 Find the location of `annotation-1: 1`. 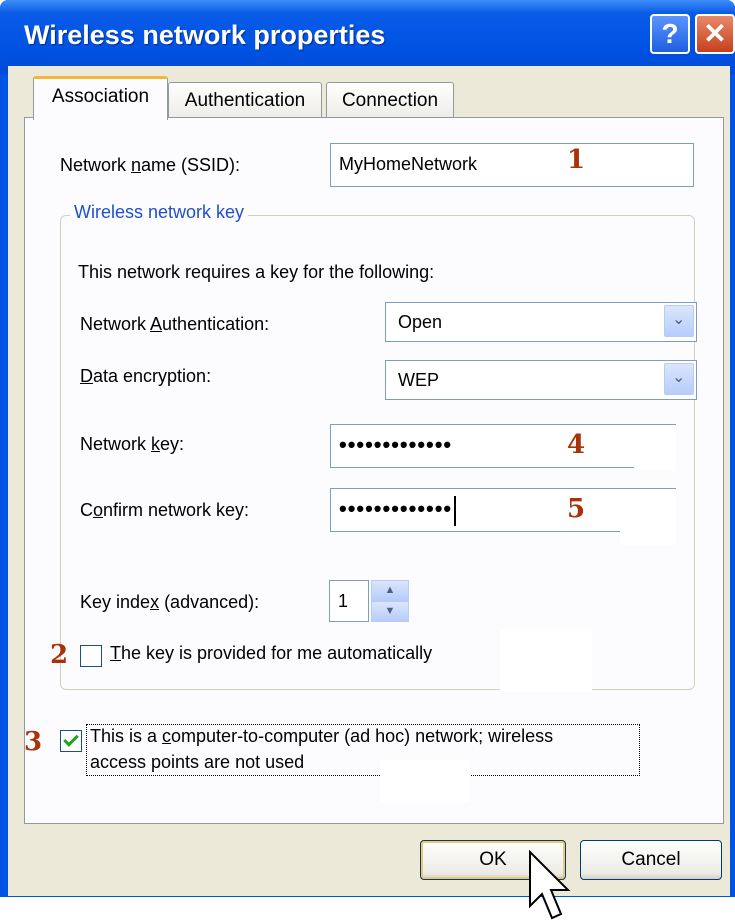

annotation-1: 1 is located at coordinates (576, 160).